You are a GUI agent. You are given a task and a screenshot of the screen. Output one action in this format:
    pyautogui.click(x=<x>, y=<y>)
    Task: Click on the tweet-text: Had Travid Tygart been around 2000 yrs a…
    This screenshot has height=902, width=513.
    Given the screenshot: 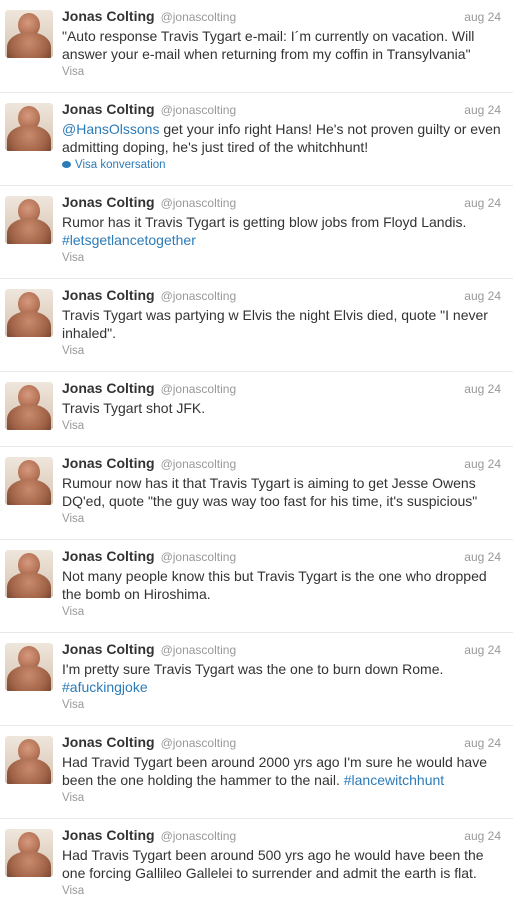 What is the action you would take?
    pyautogui.click(x=281, y=771)
    